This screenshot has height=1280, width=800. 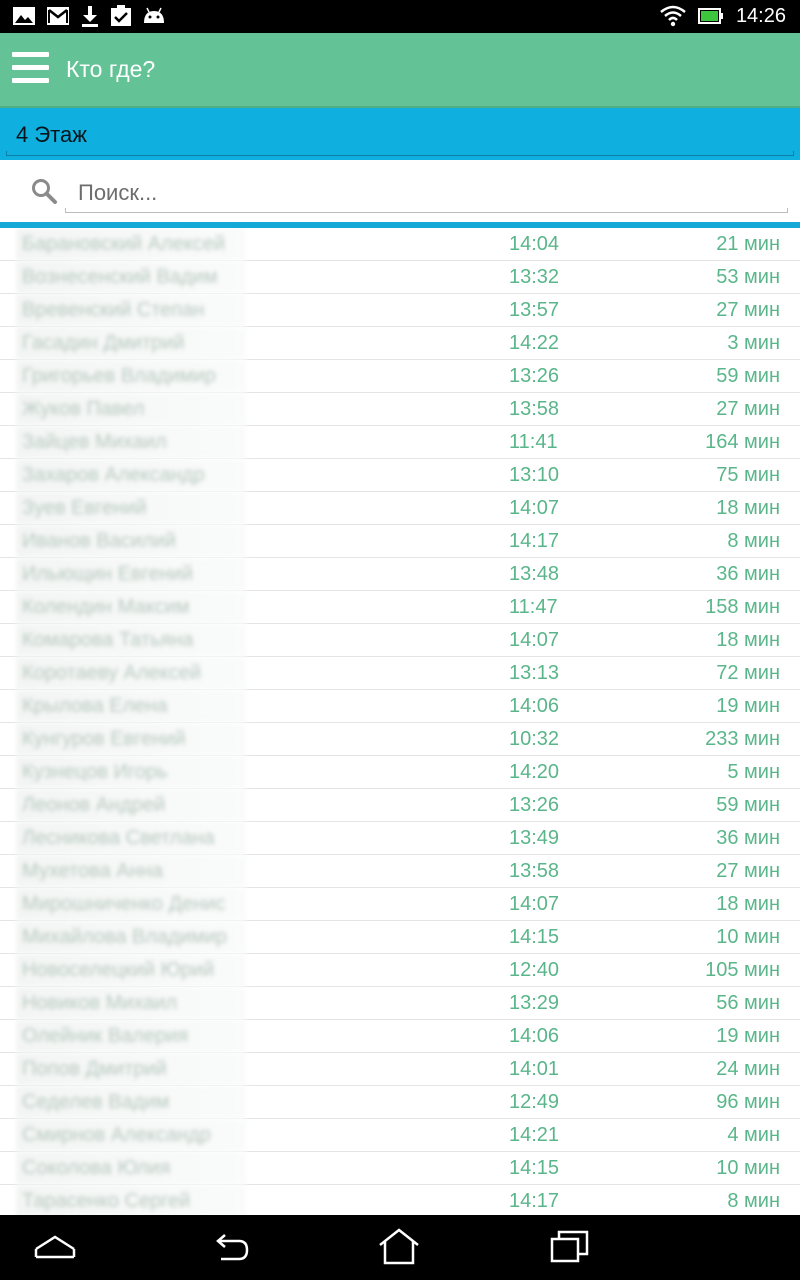 I want to click on arrival-time: 14:21, so click(x=534, y=1135).